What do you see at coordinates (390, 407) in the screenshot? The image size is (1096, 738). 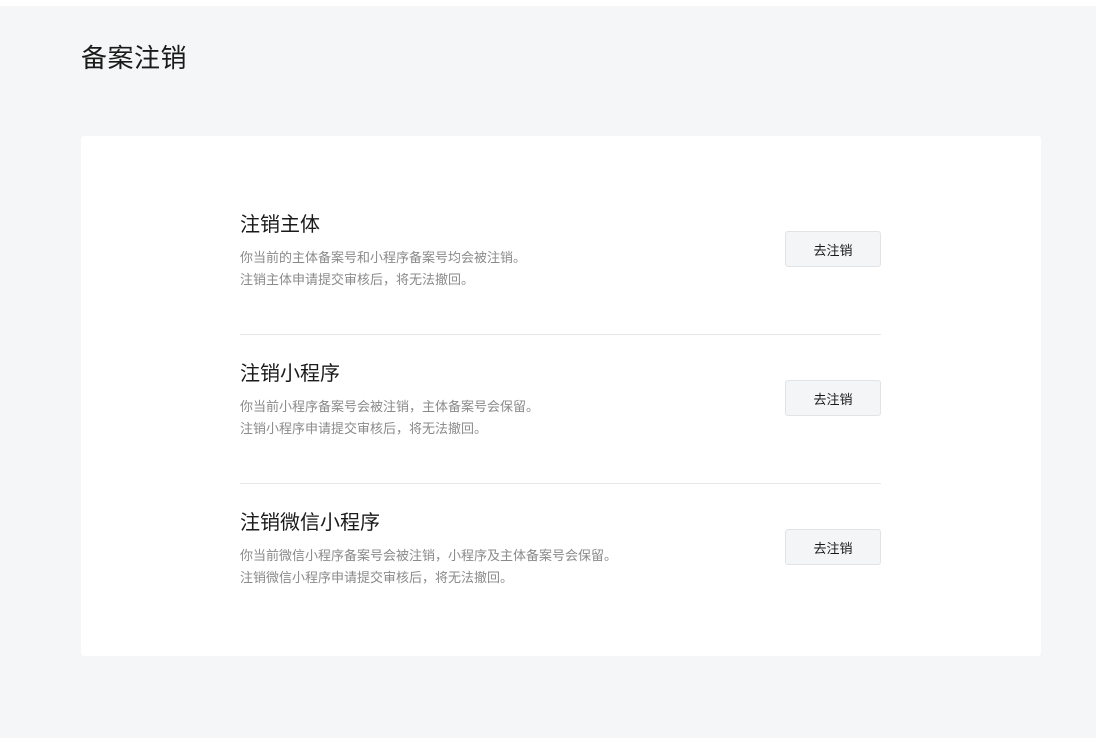 I see `option-description-line: 你当前小程序备案号会被注销，主体备案号会保留。` at bounding box center [390, 407].